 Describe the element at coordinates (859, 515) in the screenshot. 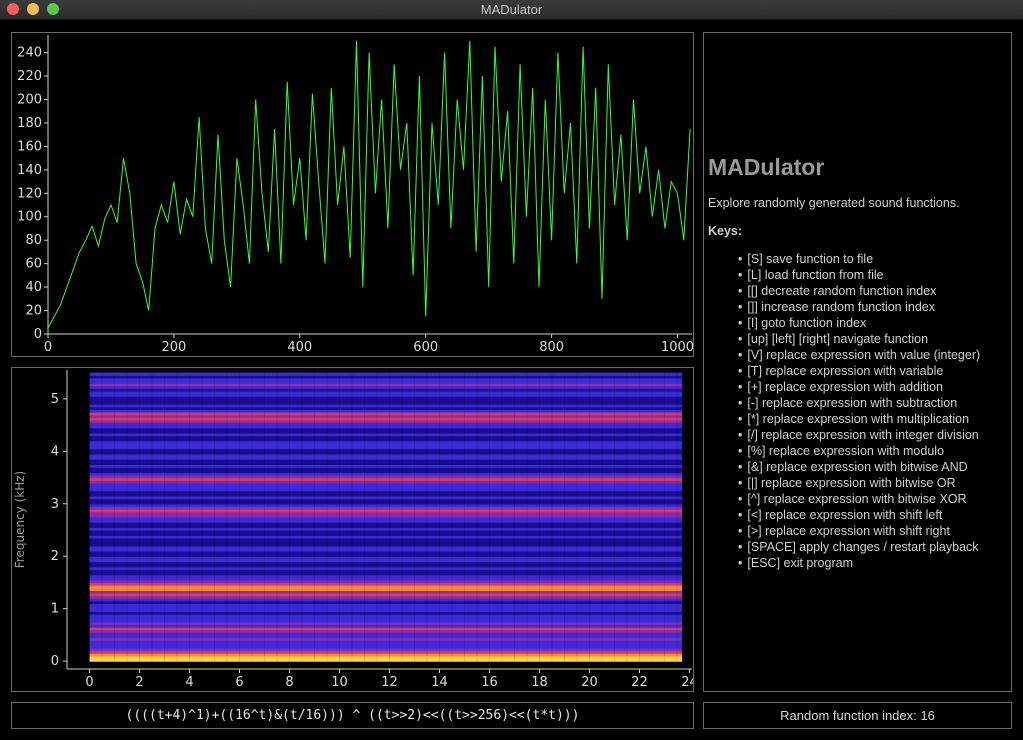

I see `key-item: [<] replace expression with shift left` at that location.